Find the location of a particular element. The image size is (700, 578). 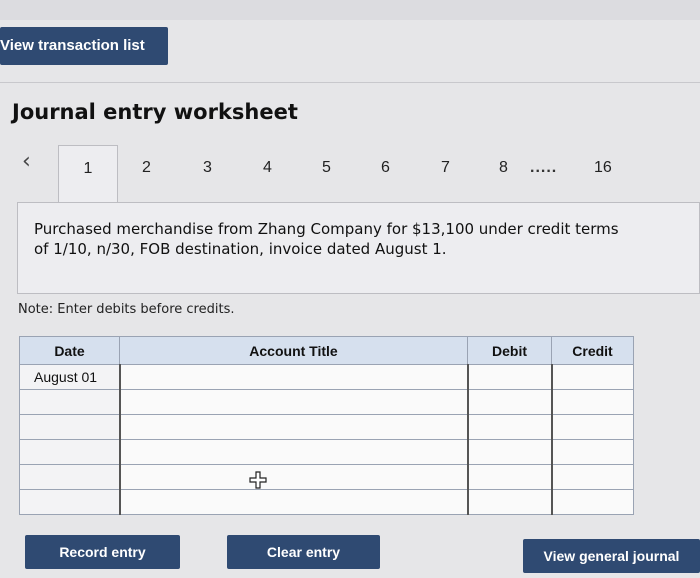

page-title: Journal entry worksheet is located at coordinates (155, 112).